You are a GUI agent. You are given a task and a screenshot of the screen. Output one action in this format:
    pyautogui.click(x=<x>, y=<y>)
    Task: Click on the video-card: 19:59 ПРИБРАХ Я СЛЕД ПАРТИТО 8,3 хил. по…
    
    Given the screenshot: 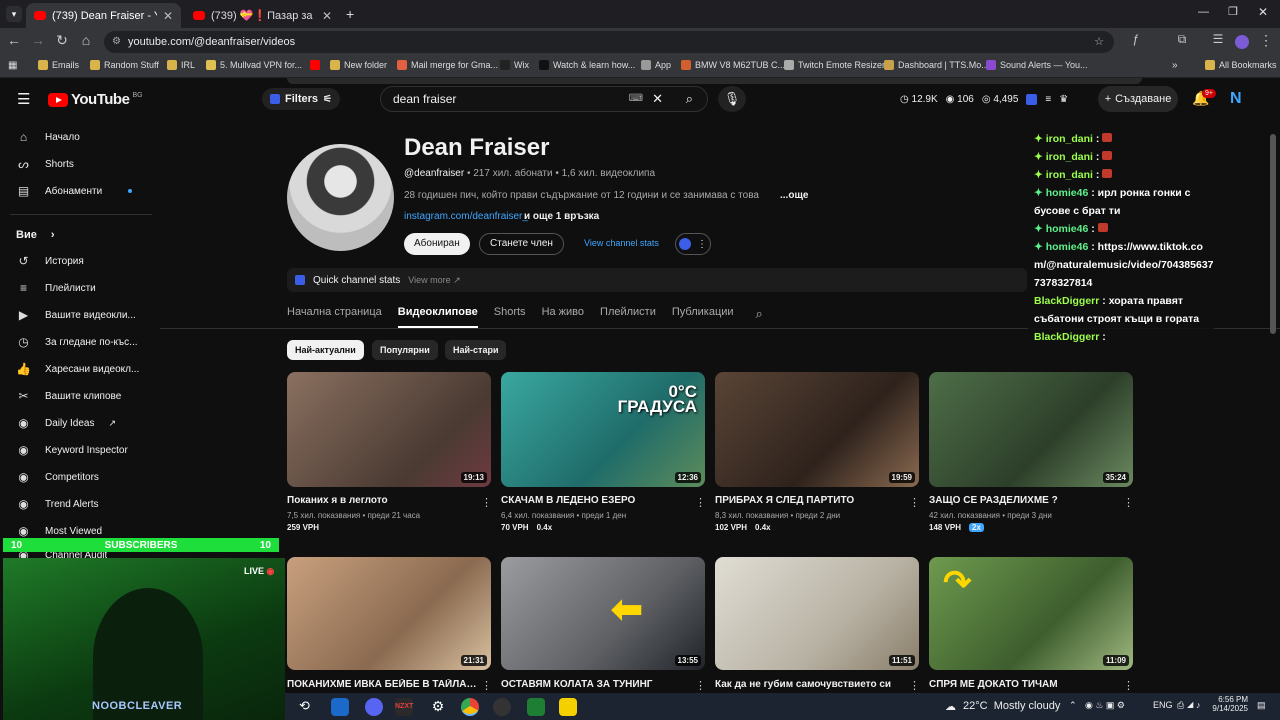 What is the action you would take?
    pyautogui.click(x=817, y=452)
    